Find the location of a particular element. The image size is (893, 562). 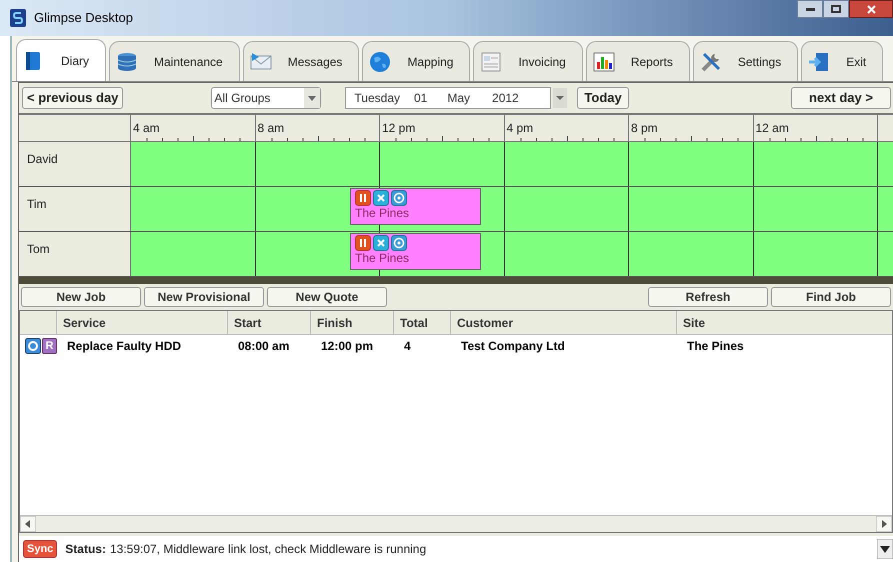

table-cell: The Pines is located at coordinates (715, 346).